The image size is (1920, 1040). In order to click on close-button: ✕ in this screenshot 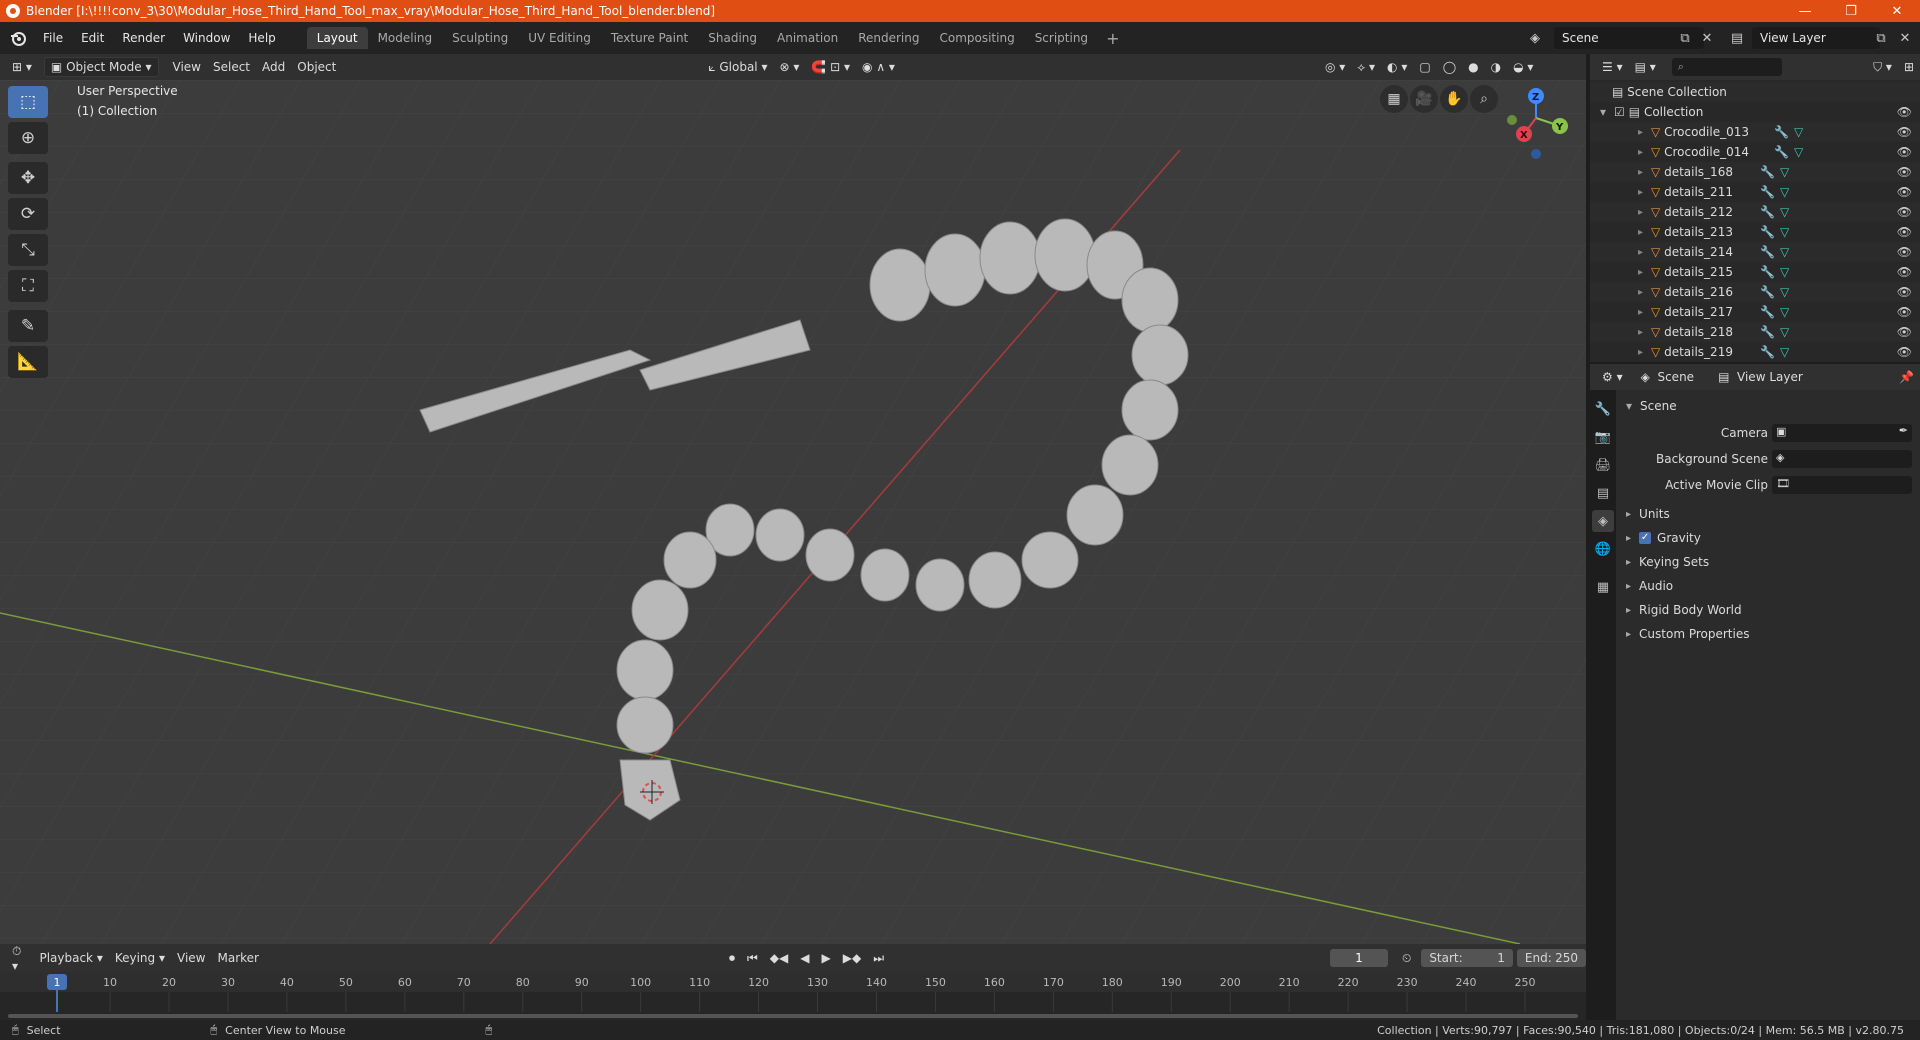, I will do `click(1897, 11)`.